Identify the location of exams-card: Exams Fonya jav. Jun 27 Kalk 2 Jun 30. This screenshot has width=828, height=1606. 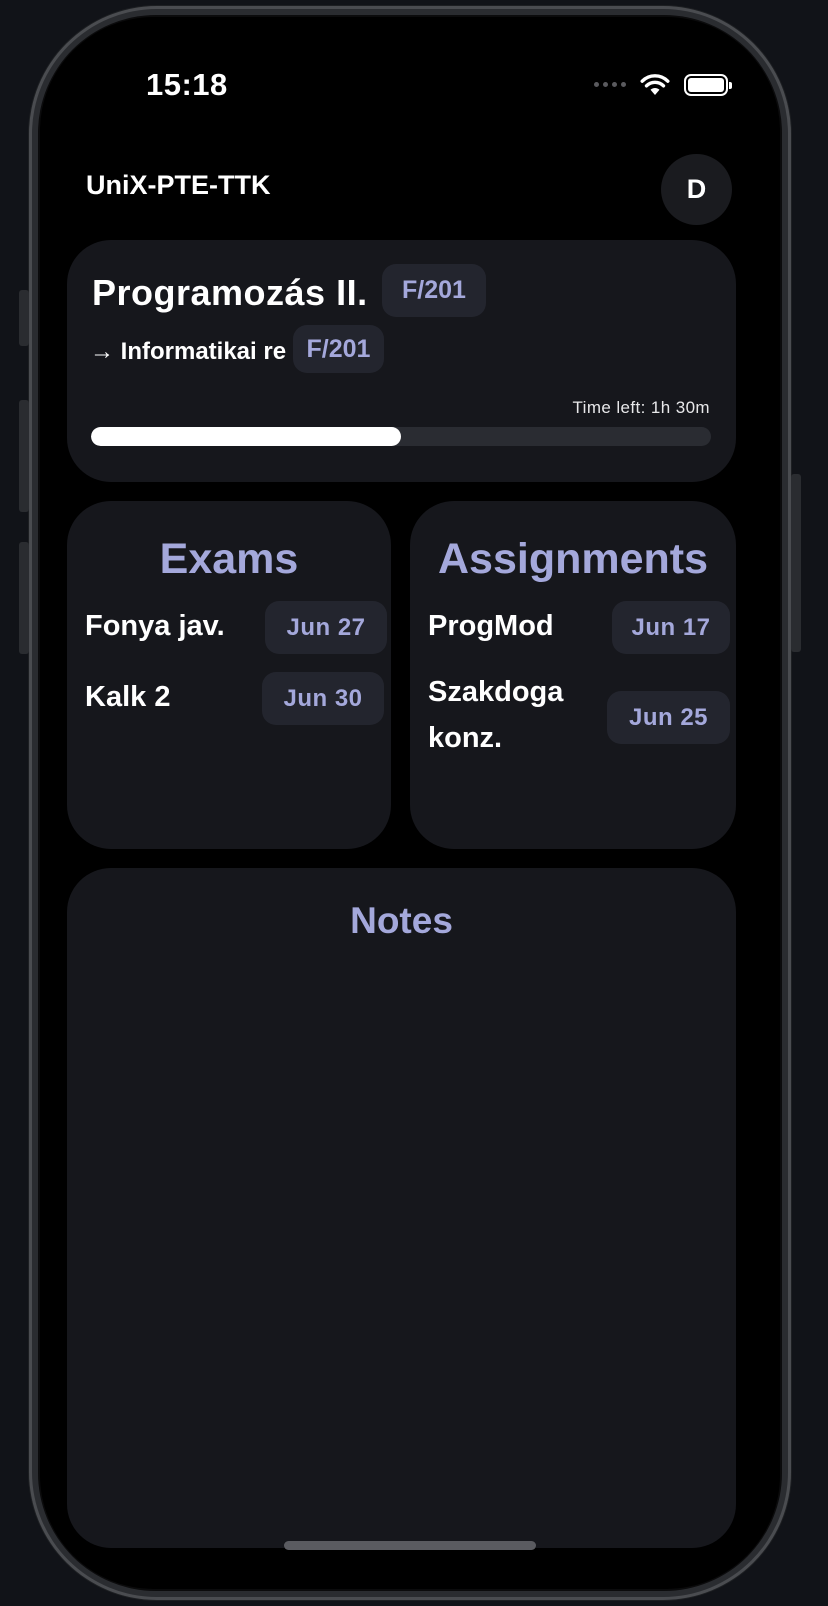
(229, 675).